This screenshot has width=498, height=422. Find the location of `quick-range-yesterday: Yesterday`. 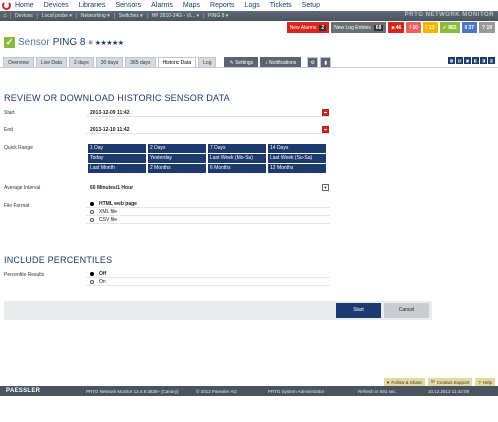

quick-range-yesterday: Yesterday is located at coordinates (177, 158).